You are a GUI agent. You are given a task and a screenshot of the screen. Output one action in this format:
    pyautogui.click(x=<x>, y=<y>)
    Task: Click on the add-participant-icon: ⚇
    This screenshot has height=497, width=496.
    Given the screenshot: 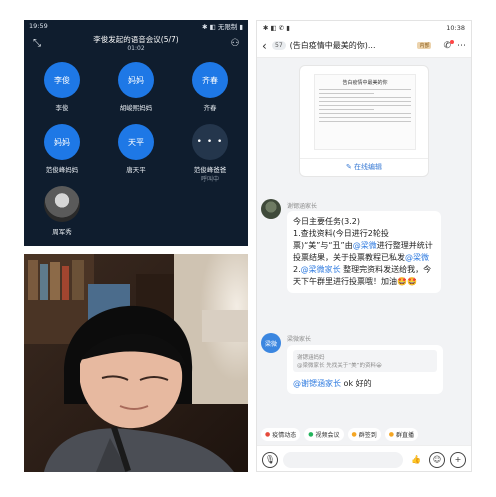 What is the action you would take?
    pyautogui.click(x=235, y=43)
    